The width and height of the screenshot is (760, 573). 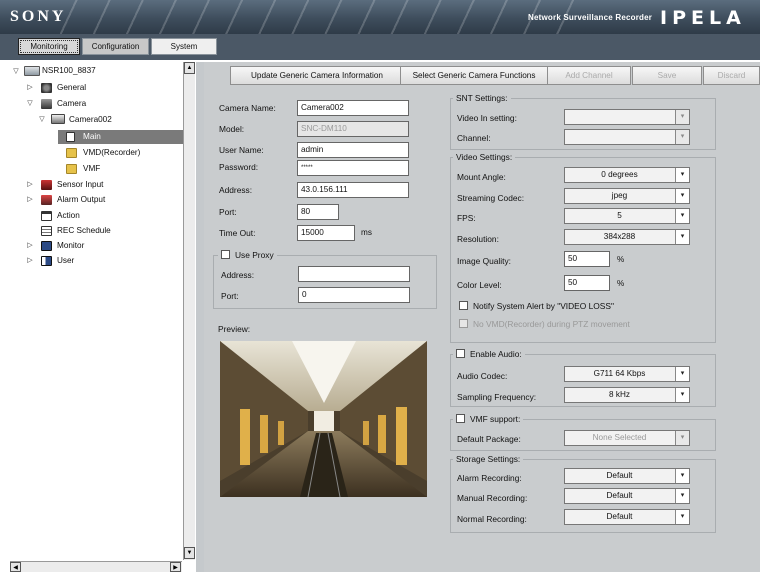 I want to click on scroll-up-icon: ▲, so click(x=189, y=68).